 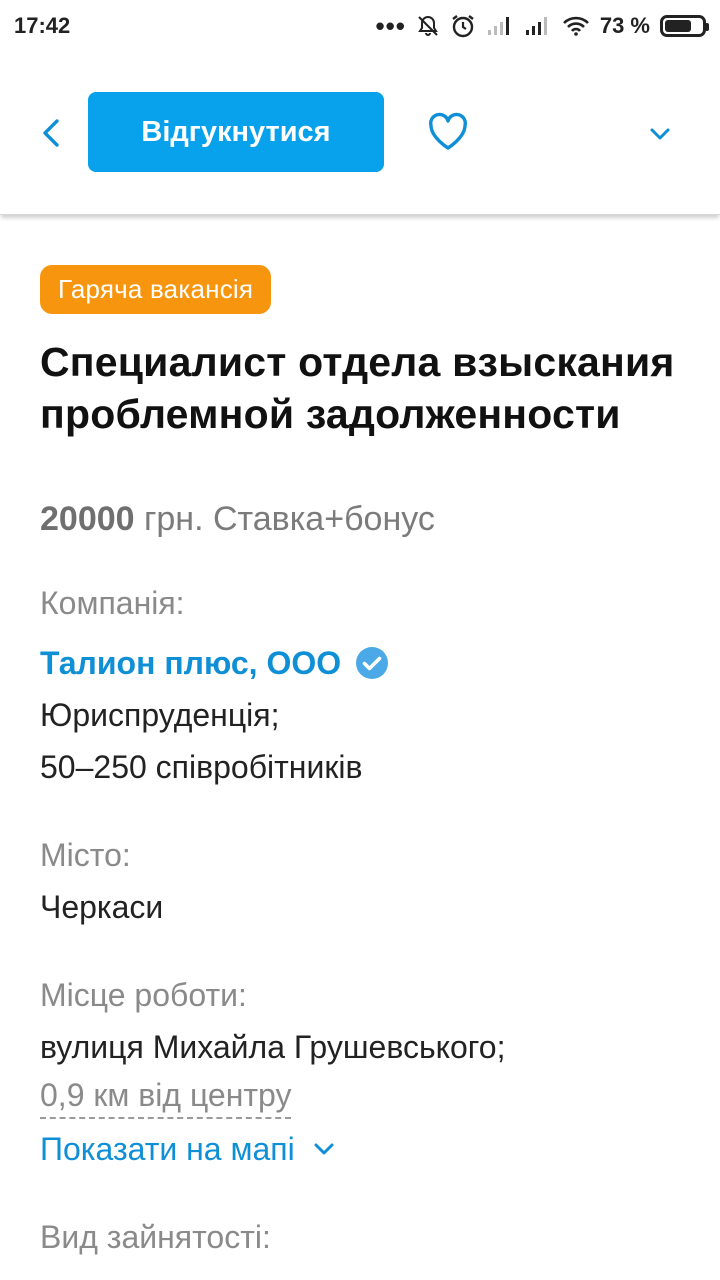 What do you see at coordinates (428, 26) in the screenshot?
I see `mute-bell-icon` at bounding box center [428, 26].